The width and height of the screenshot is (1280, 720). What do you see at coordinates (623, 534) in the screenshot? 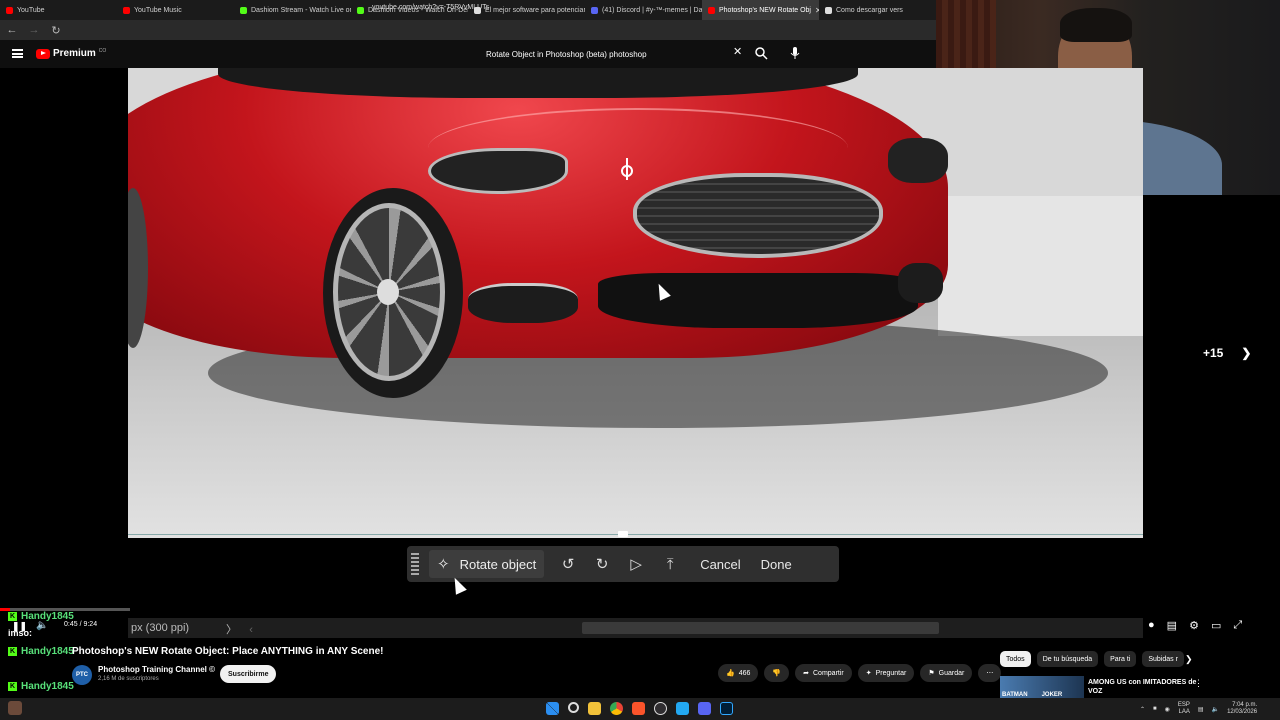
I see `transform-handle` at bounding box center [623, 534].